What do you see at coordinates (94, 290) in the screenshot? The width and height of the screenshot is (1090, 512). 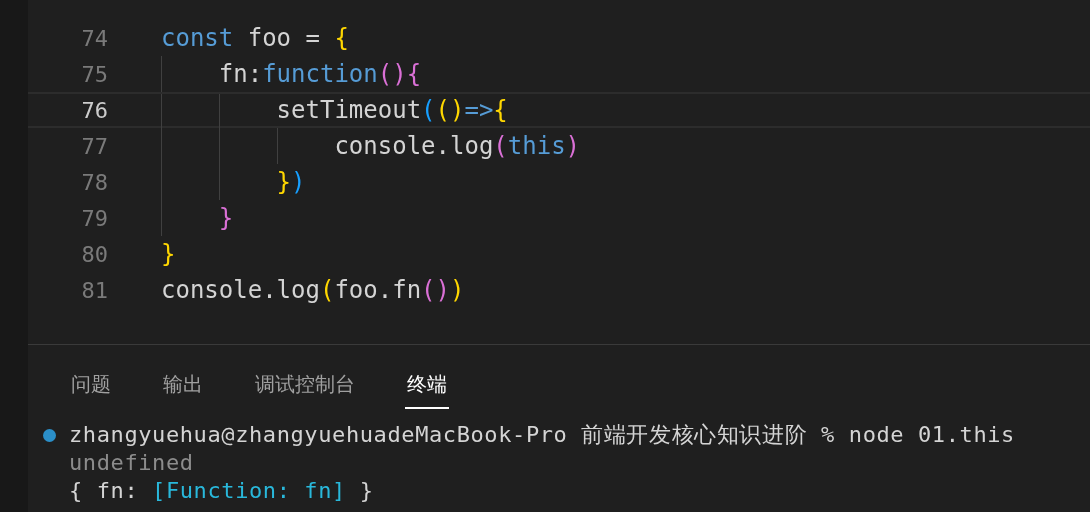 I see `line-number: 81` at bounding box center [94, 290].